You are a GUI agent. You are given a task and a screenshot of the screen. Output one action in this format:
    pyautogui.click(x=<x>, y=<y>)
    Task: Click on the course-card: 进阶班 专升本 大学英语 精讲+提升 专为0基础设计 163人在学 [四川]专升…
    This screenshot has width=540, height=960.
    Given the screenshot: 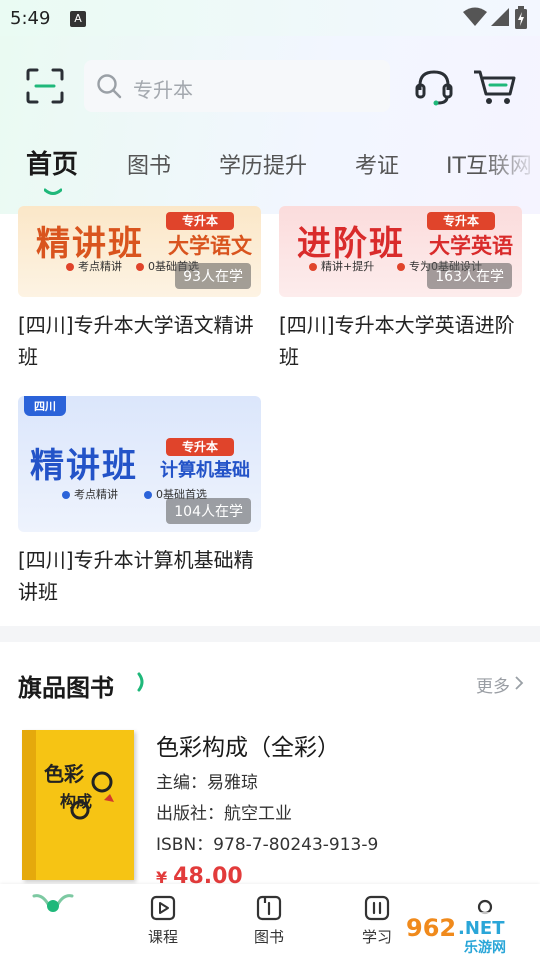 What is the action you would take?
    pyautogui.click(x=400, y=289)
    